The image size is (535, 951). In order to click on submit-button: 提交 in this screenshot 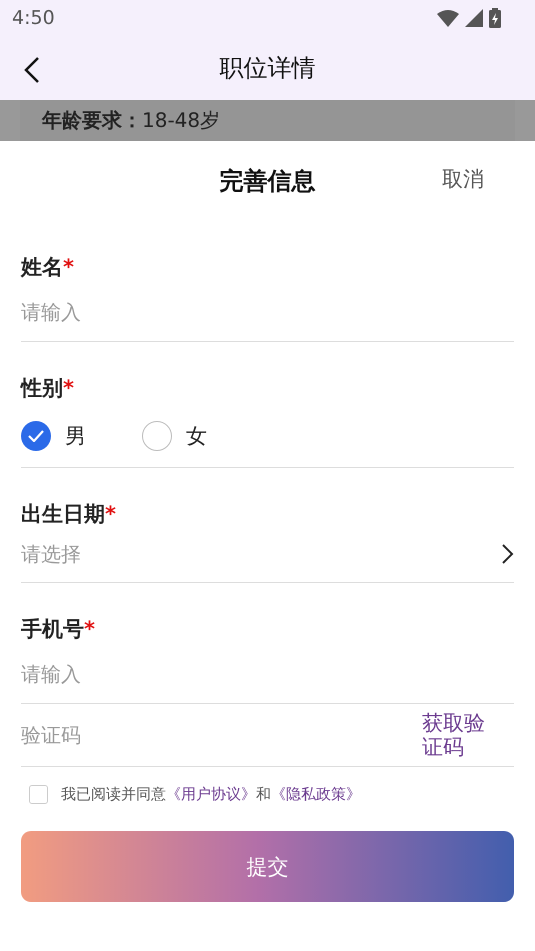, I will do `click(267, 866)`.